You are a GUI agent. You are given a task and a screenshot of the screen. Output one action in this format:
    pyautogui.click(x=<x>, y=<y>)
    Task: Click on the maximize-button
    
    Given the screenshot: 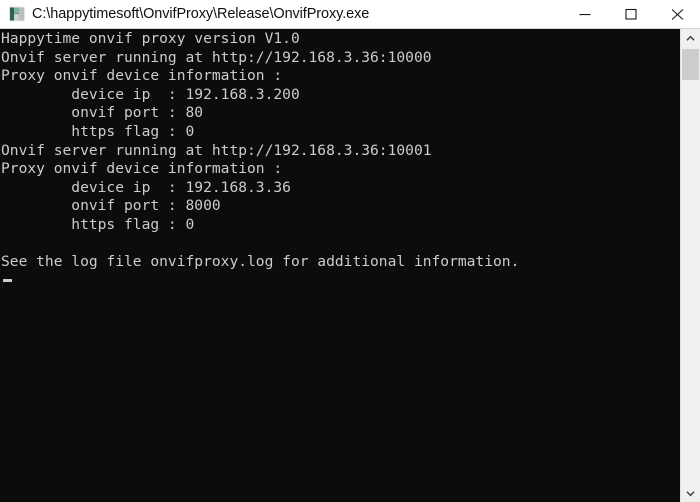 What is the action you would take?
    pyautogui.click(x=631, y=14)
    